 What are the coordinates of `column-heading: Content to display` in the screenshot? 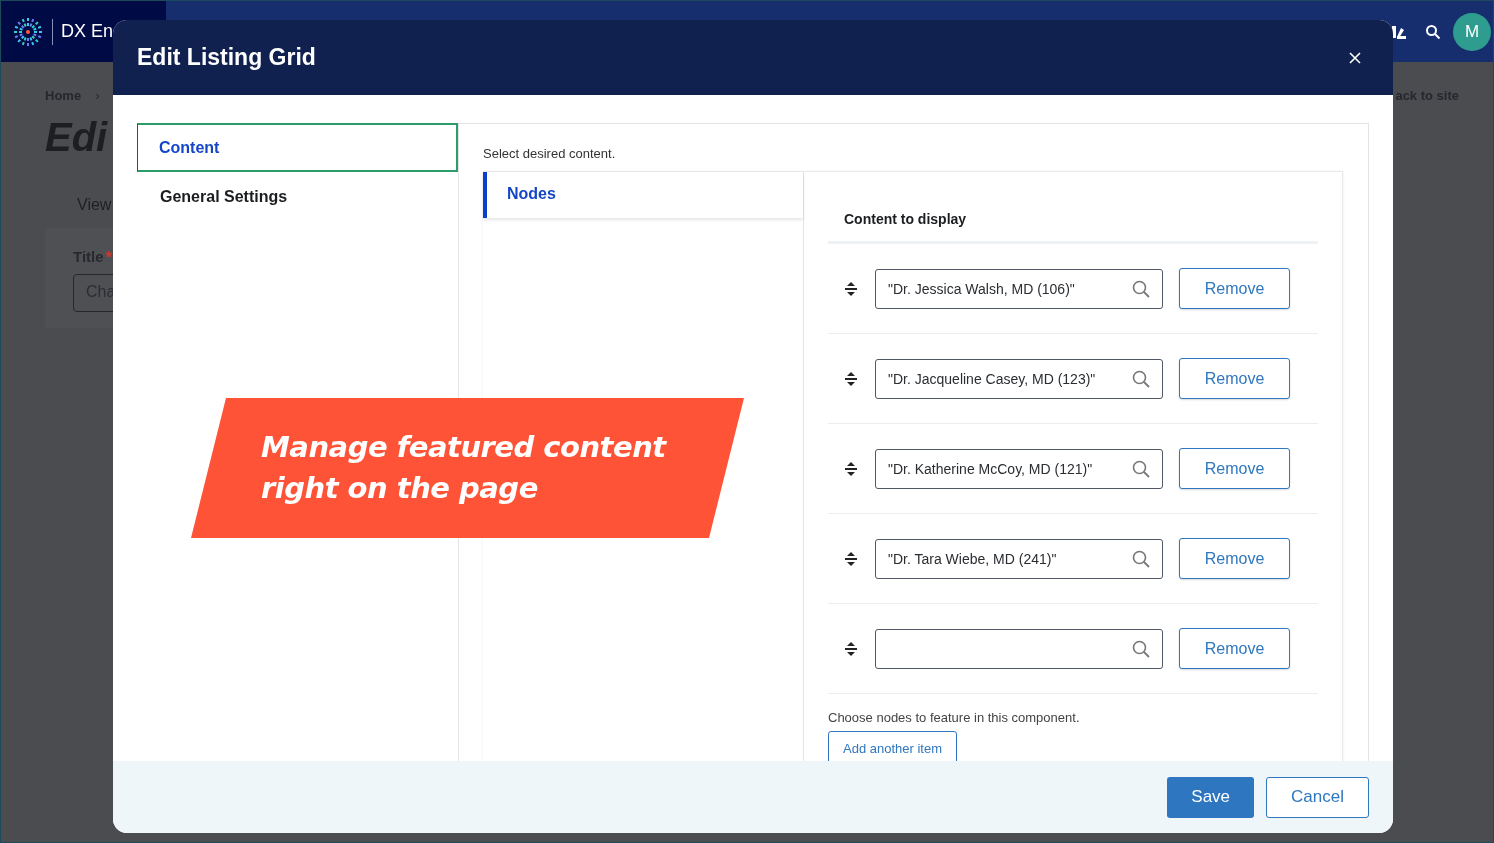 It's located at (1073, 208).